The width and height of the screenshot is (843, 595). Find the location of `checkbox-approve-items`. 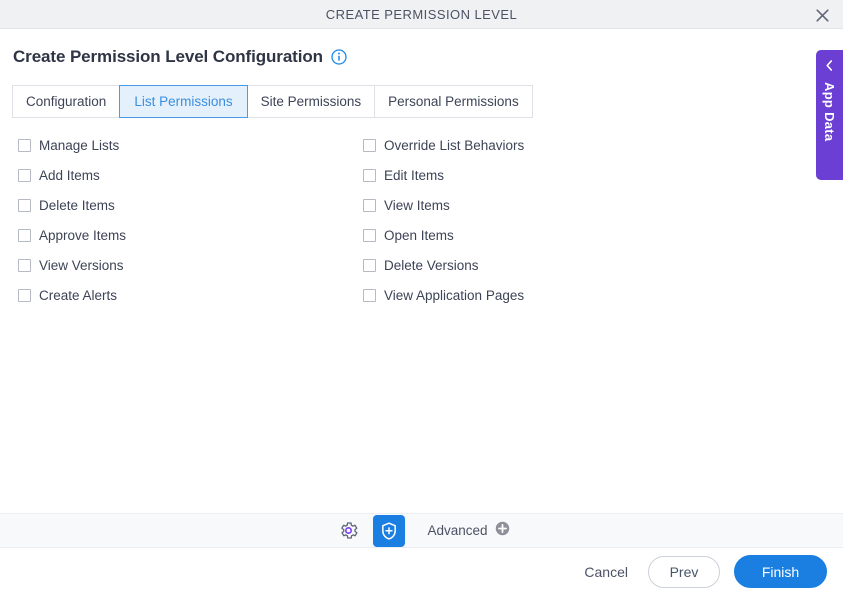

checkbox-approve-items is located at coordinates (24, 235).